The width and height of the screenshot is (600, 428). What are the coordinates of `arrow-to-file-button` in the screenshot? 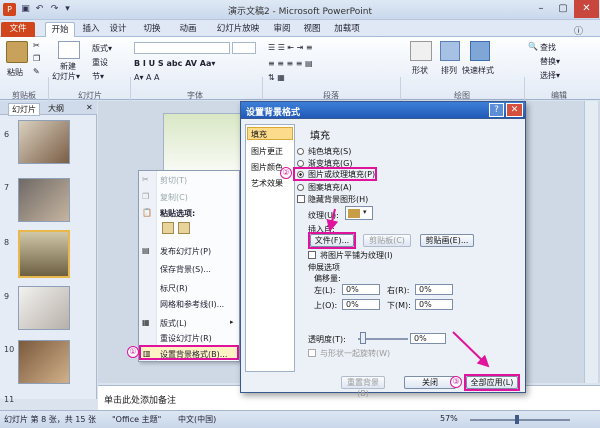 It's located at (332, 220).